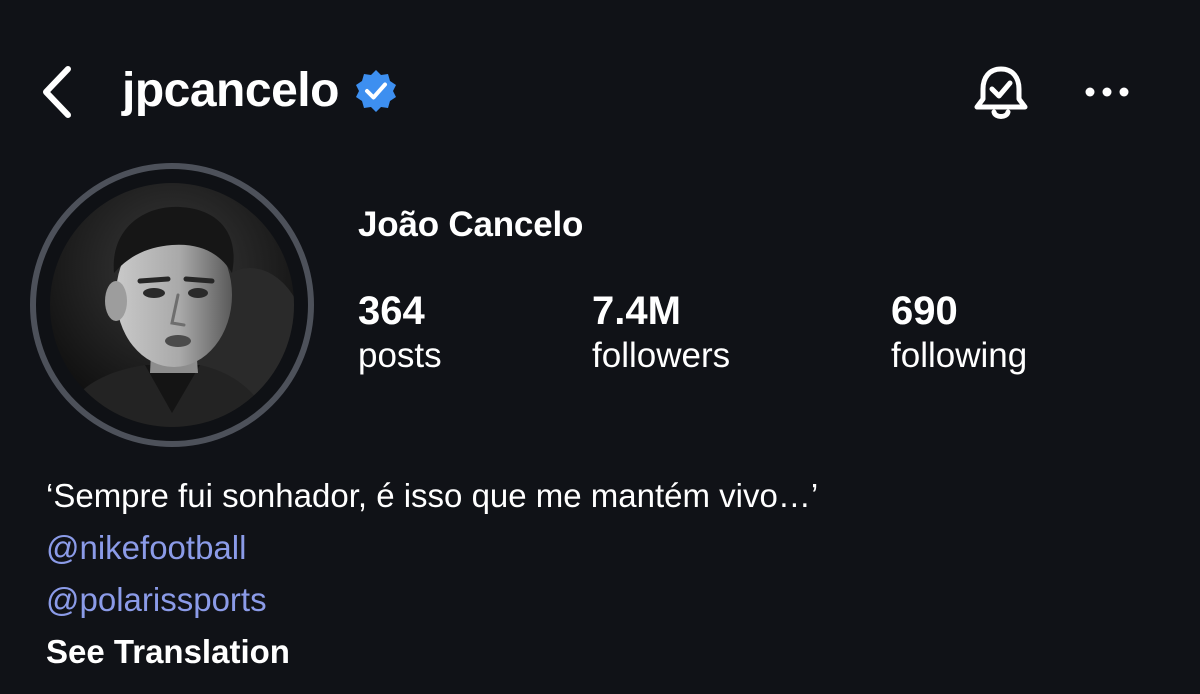 This screenshot has width=1200, height=694. Describe the element at coordinates (924, 311) in the screenshot. I see `following-value: 690` at that location.